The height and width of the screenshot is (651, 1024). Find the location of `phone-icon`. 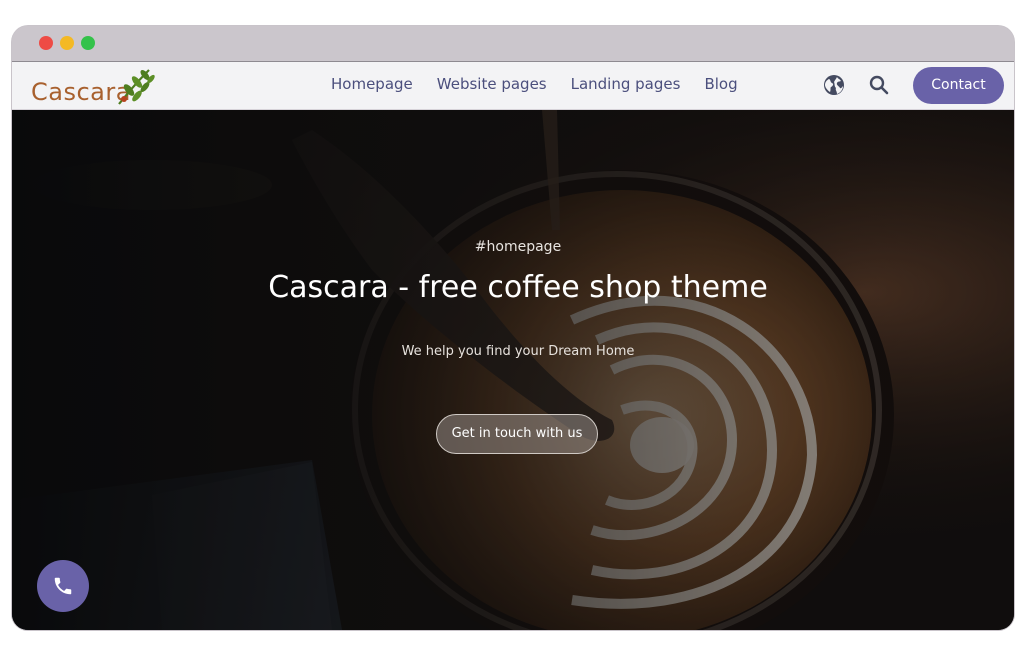

phone-icon is located at coordinates (63, 586).